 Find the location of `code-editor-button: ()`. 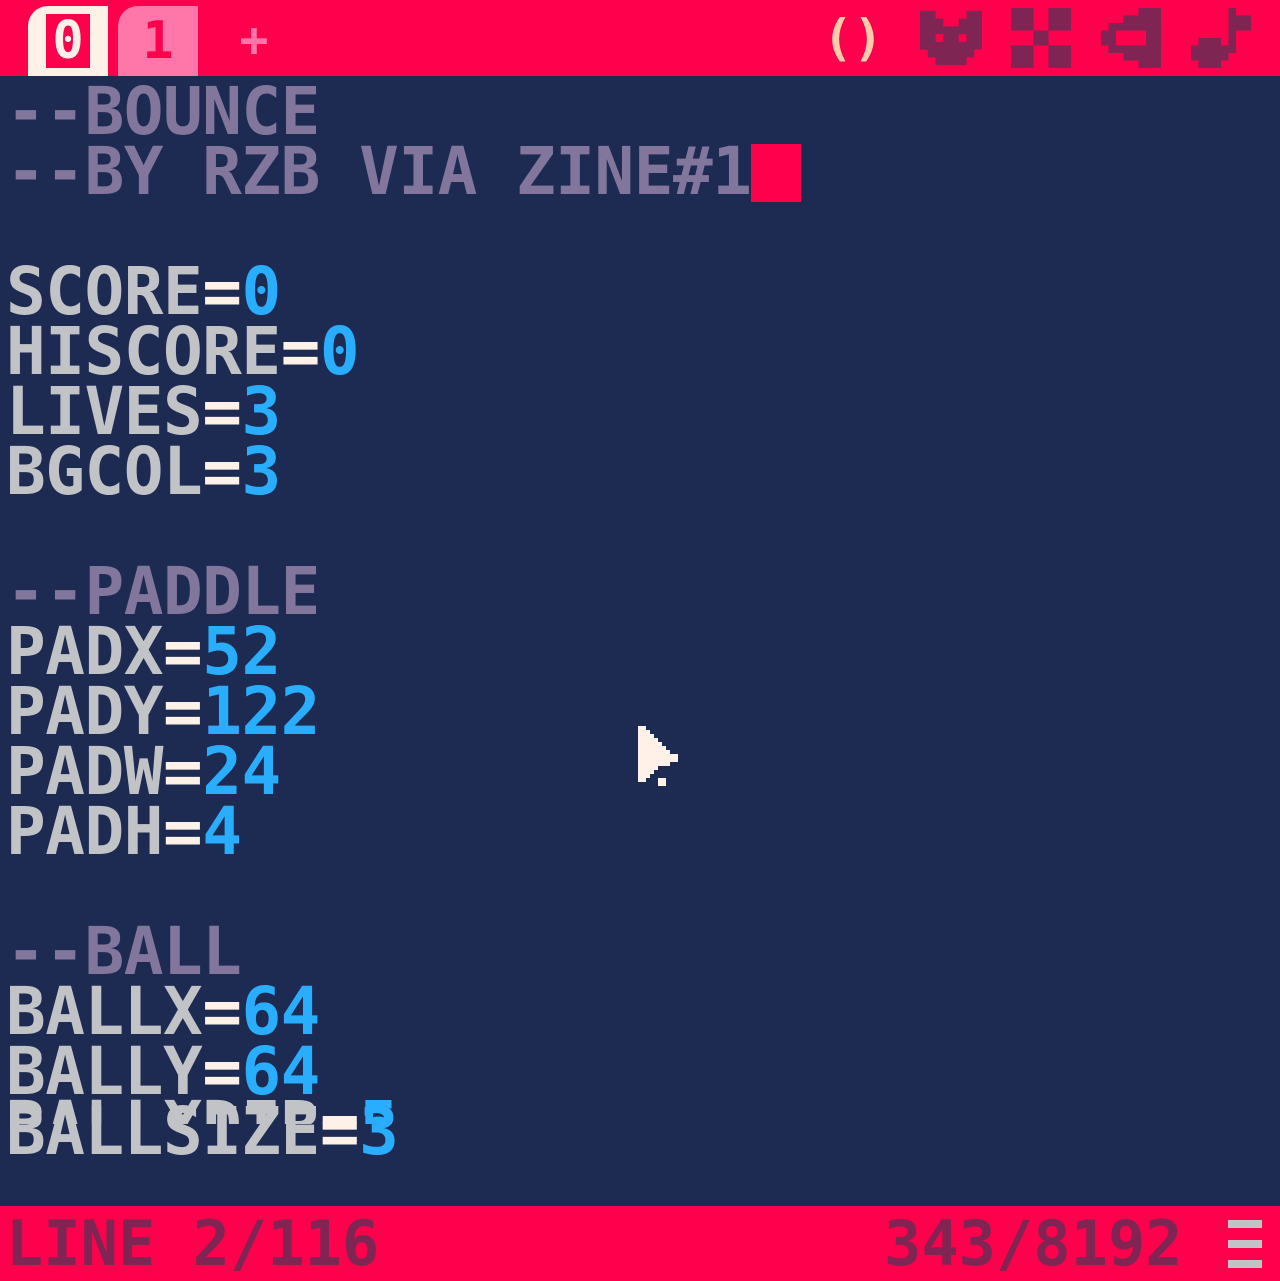

code-editor-button: () is located at coordinates (853, 38).